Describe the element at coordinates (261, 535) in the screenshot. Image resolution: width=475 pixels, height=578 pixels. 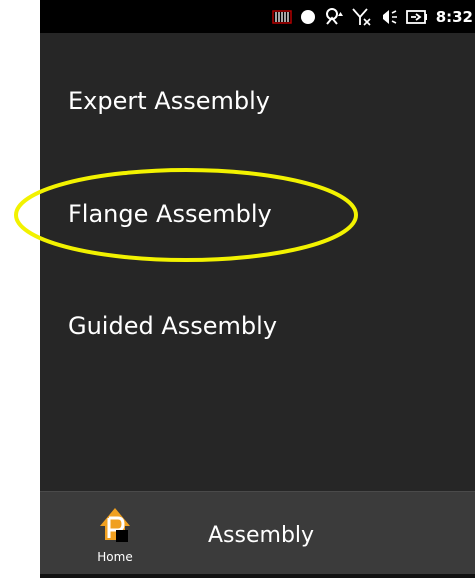
I see `bottom-bar-title: Assembly` at that location.